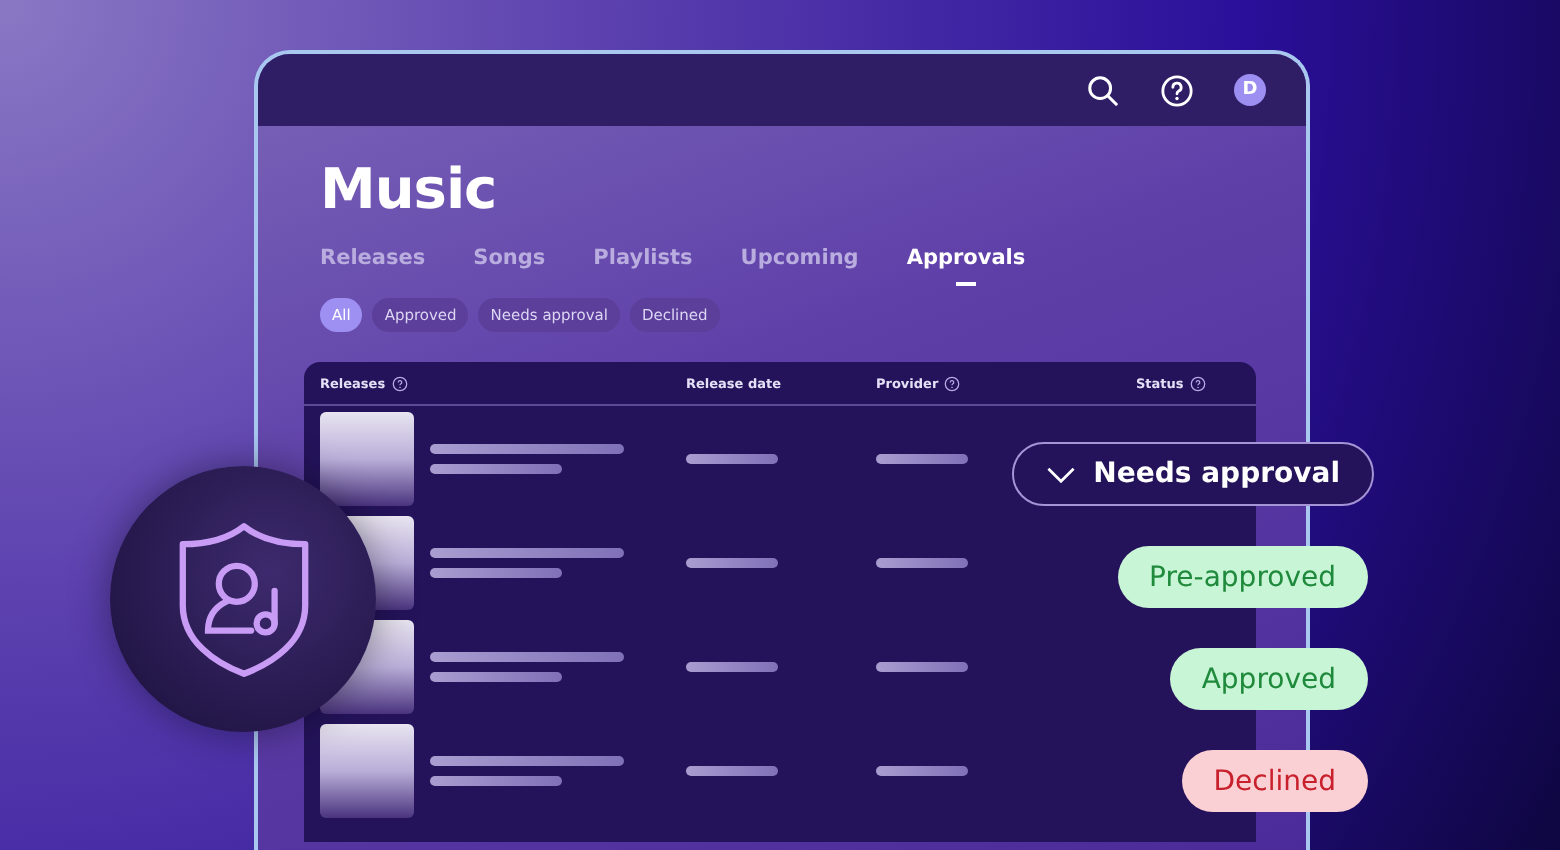 The width and height of the screenshot is (1560, 850). What do you see at coordinates (799, 266) in the screenshot?
I see `tab: Upcoming` at bounding box center [799, 266].